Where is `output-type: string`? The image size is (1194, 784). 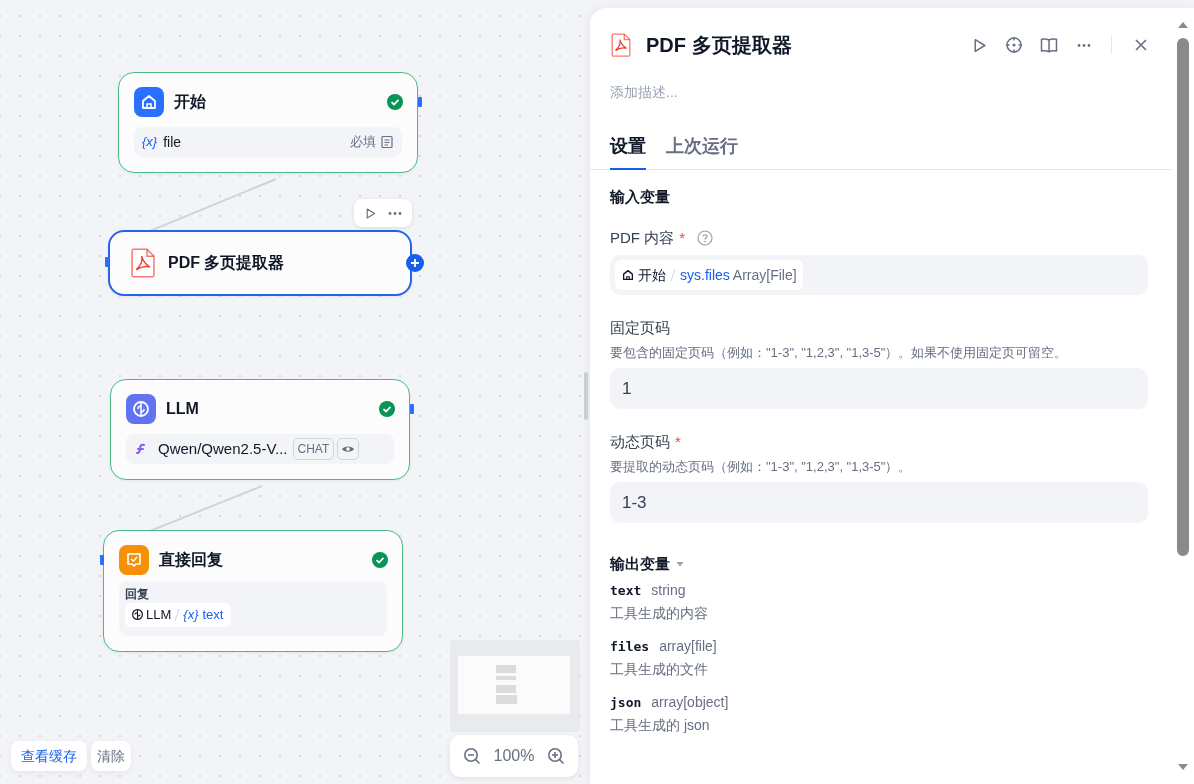 output-type: string is located at coordinates (668, 590).